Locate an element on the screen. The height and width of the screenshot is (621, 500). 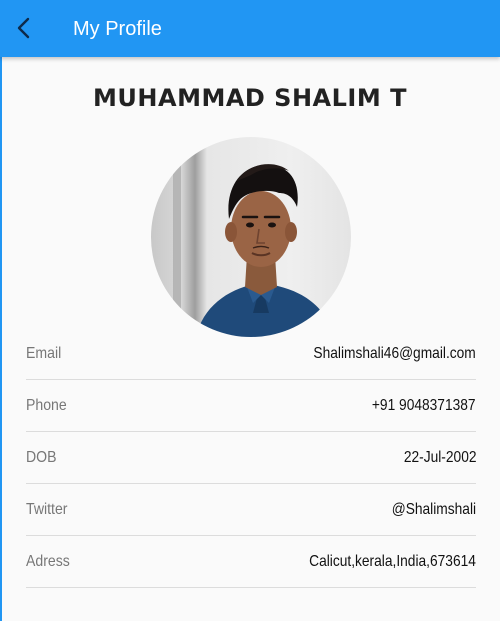
detail-row-twitter: Twitter @Shalimshali is located at coordinates (251, 510).